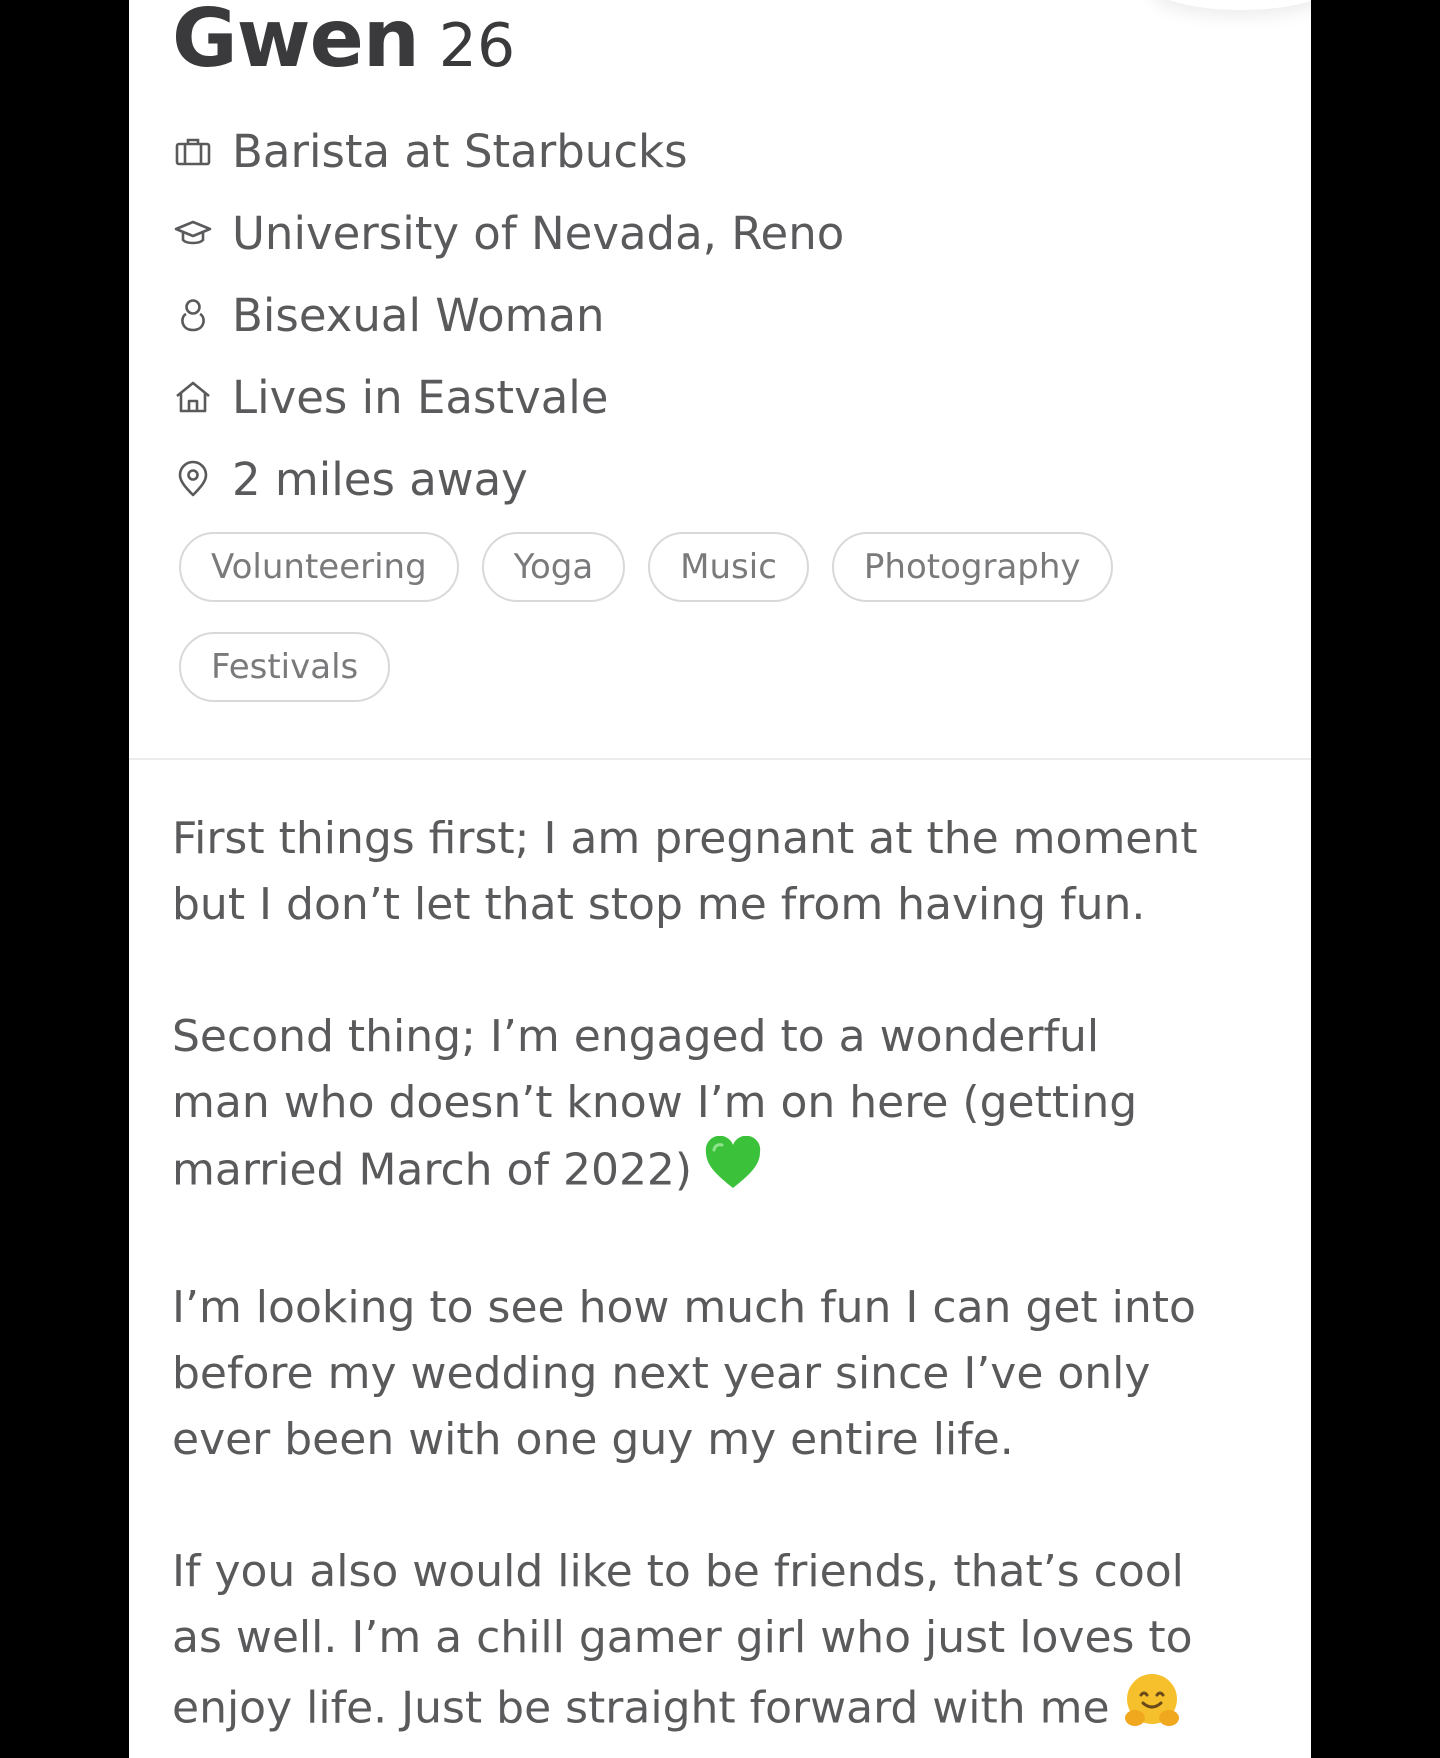 The height and width of the screenshot is (1758, 1440). What do you see at coordinates (319, 567) in the screenshot?
I see `interest-chip-volunteering: Volunteering` at bounding box center [319, 567].